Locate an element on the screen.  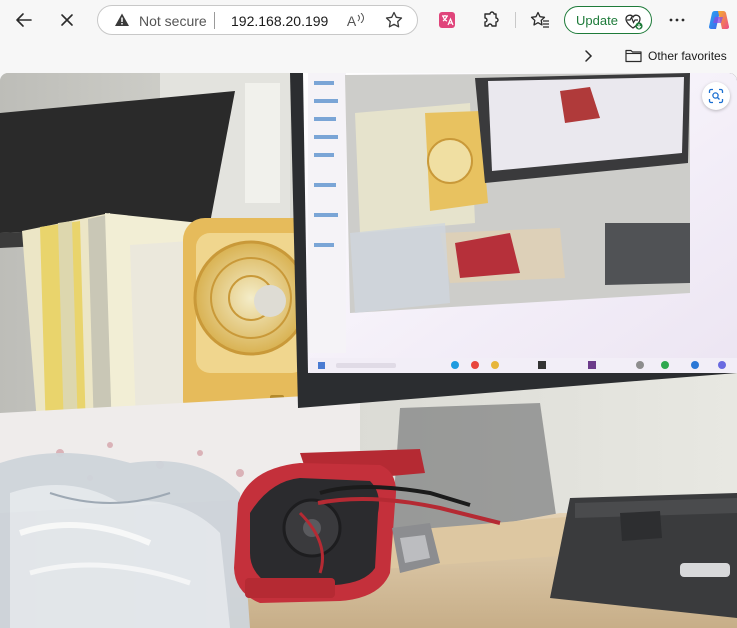
toolbar-divider is located at coordinates (515, 20).